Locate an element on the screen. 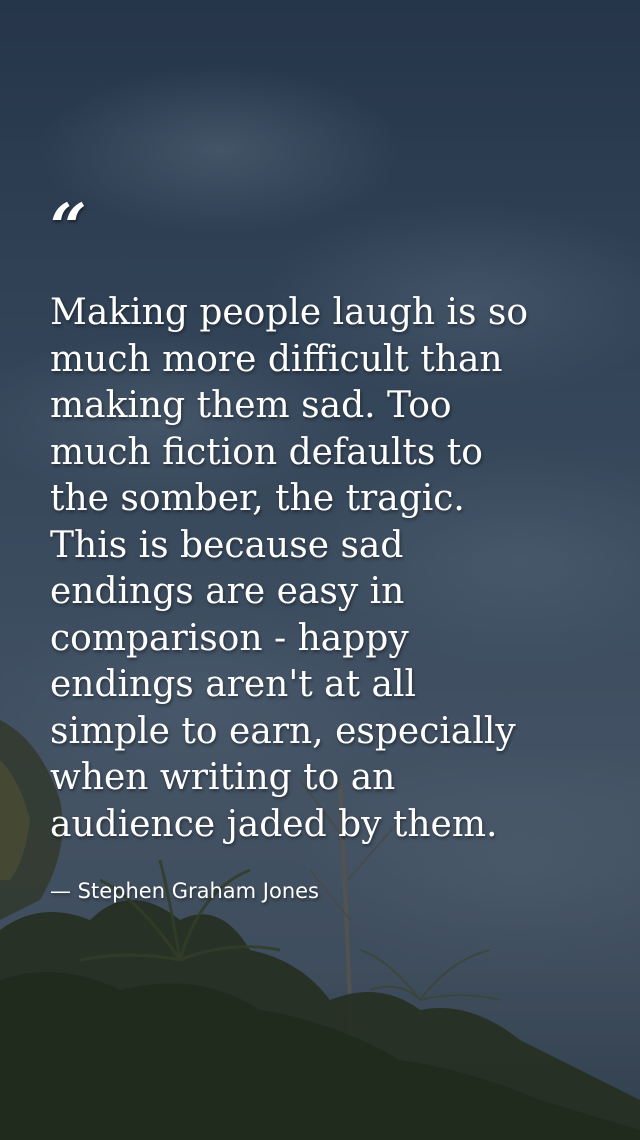 The width and height of the screenshot is (640, 1140). quote-line: when writing to an is located at coordinates (223, 777).